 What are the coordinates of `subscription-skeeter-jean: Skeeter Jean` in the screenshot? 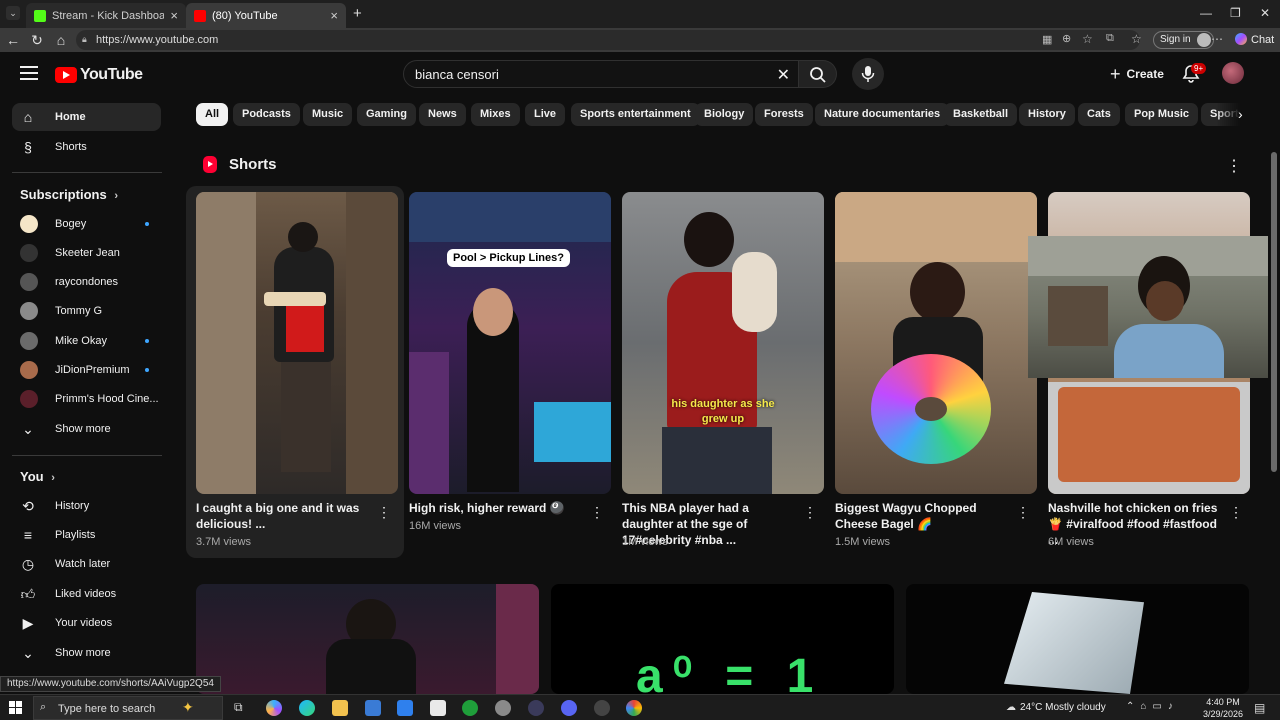 It's located at (86, 253).